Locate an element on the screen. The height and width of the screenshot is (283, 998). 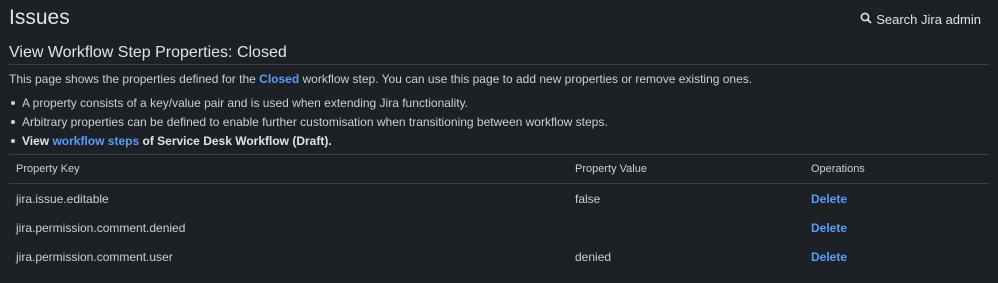
view-suffix: of Service Desk Workflow (Draft). is located at coordinates (235, 141).